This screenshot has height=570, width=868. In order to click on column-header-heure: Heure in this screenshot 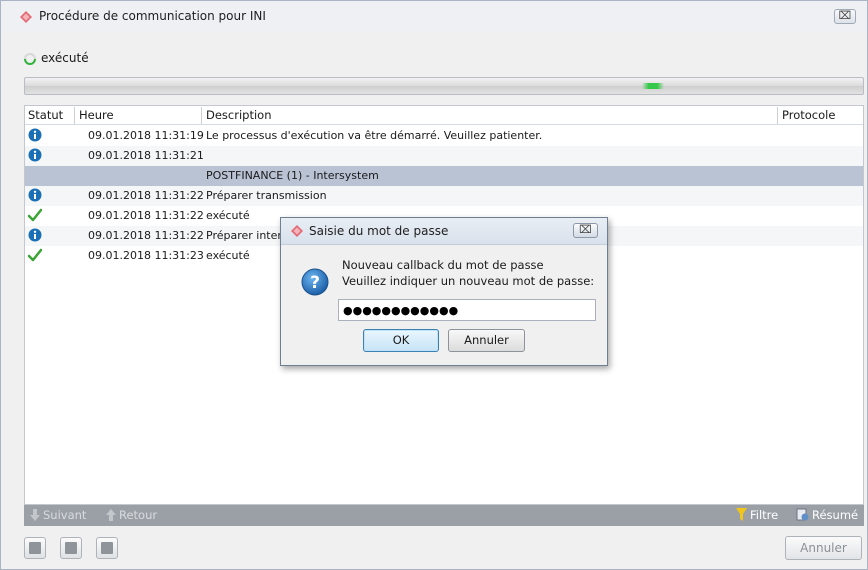, I will do `click(95, 115)`.